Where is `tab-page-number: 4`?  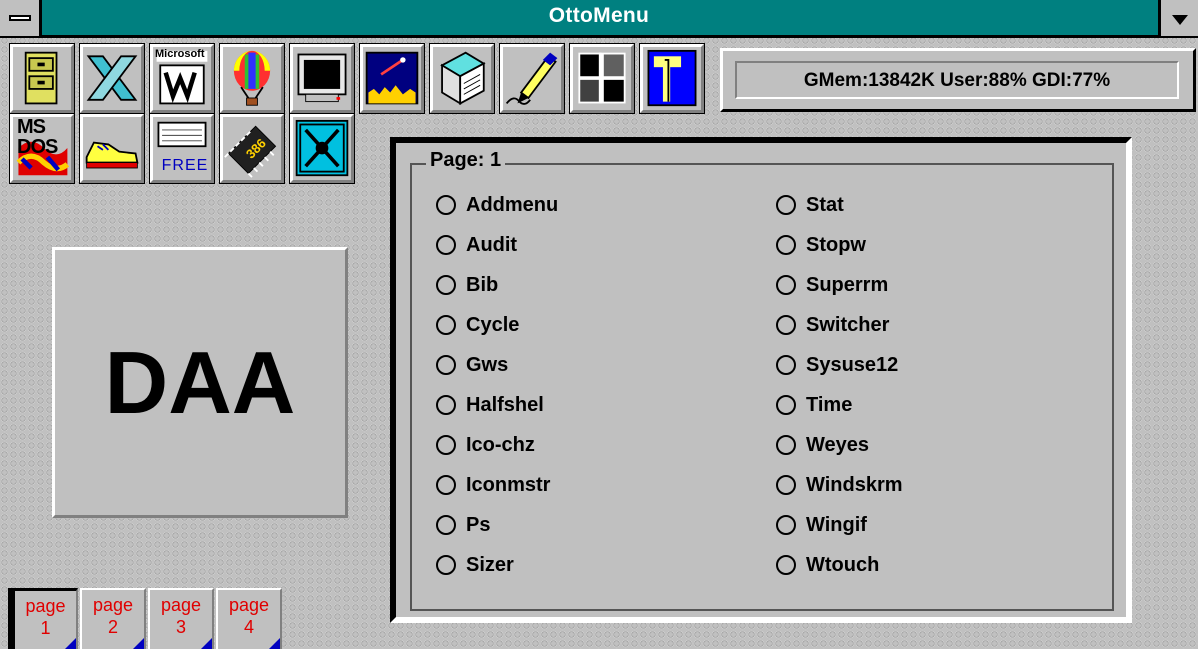 tab-page-number: 4 is located at coordinates (248, 627).